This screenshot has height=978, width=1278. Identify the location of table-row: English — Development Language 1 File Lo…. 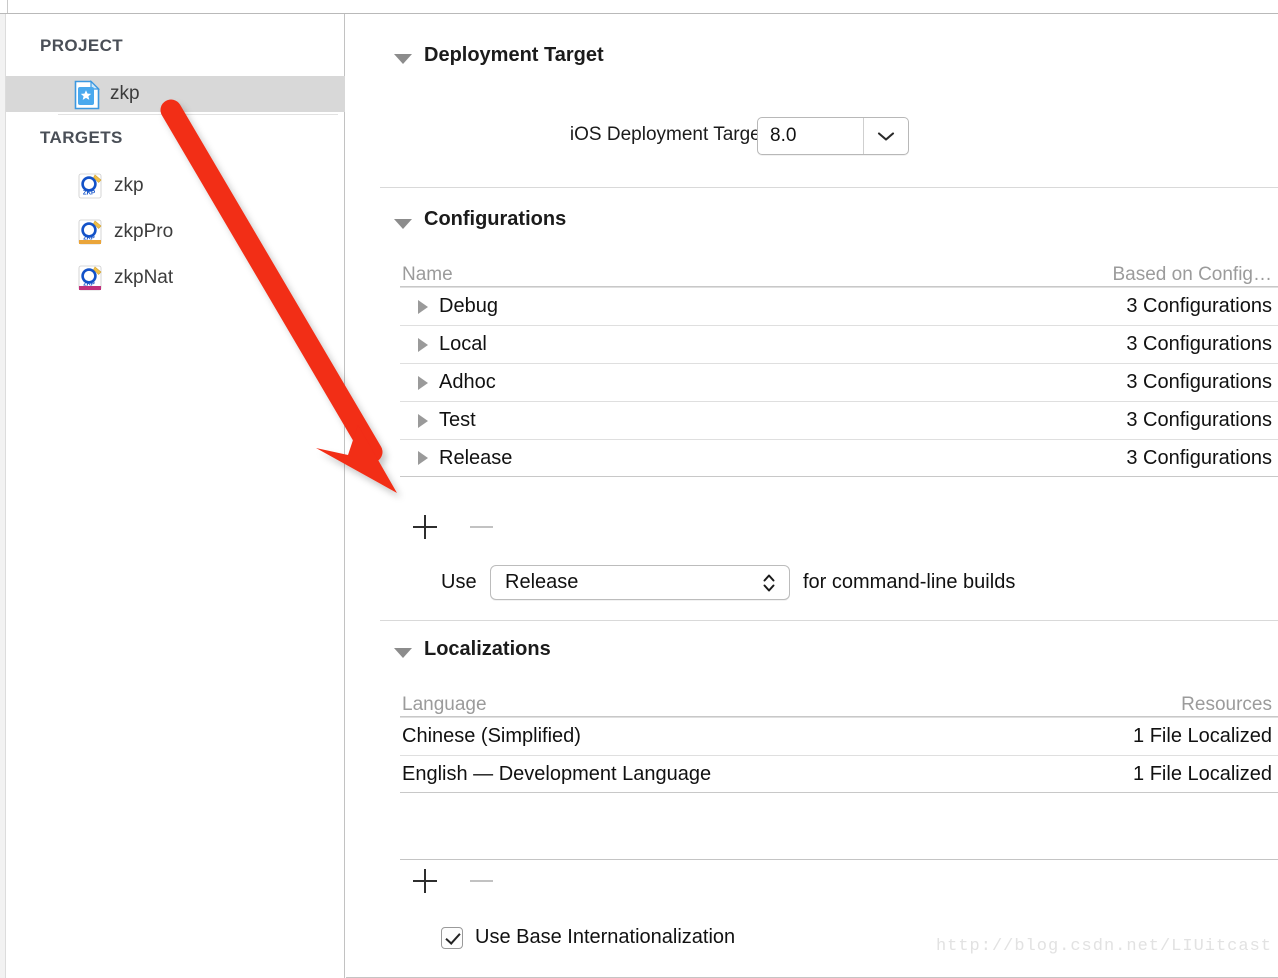
(839, 774).